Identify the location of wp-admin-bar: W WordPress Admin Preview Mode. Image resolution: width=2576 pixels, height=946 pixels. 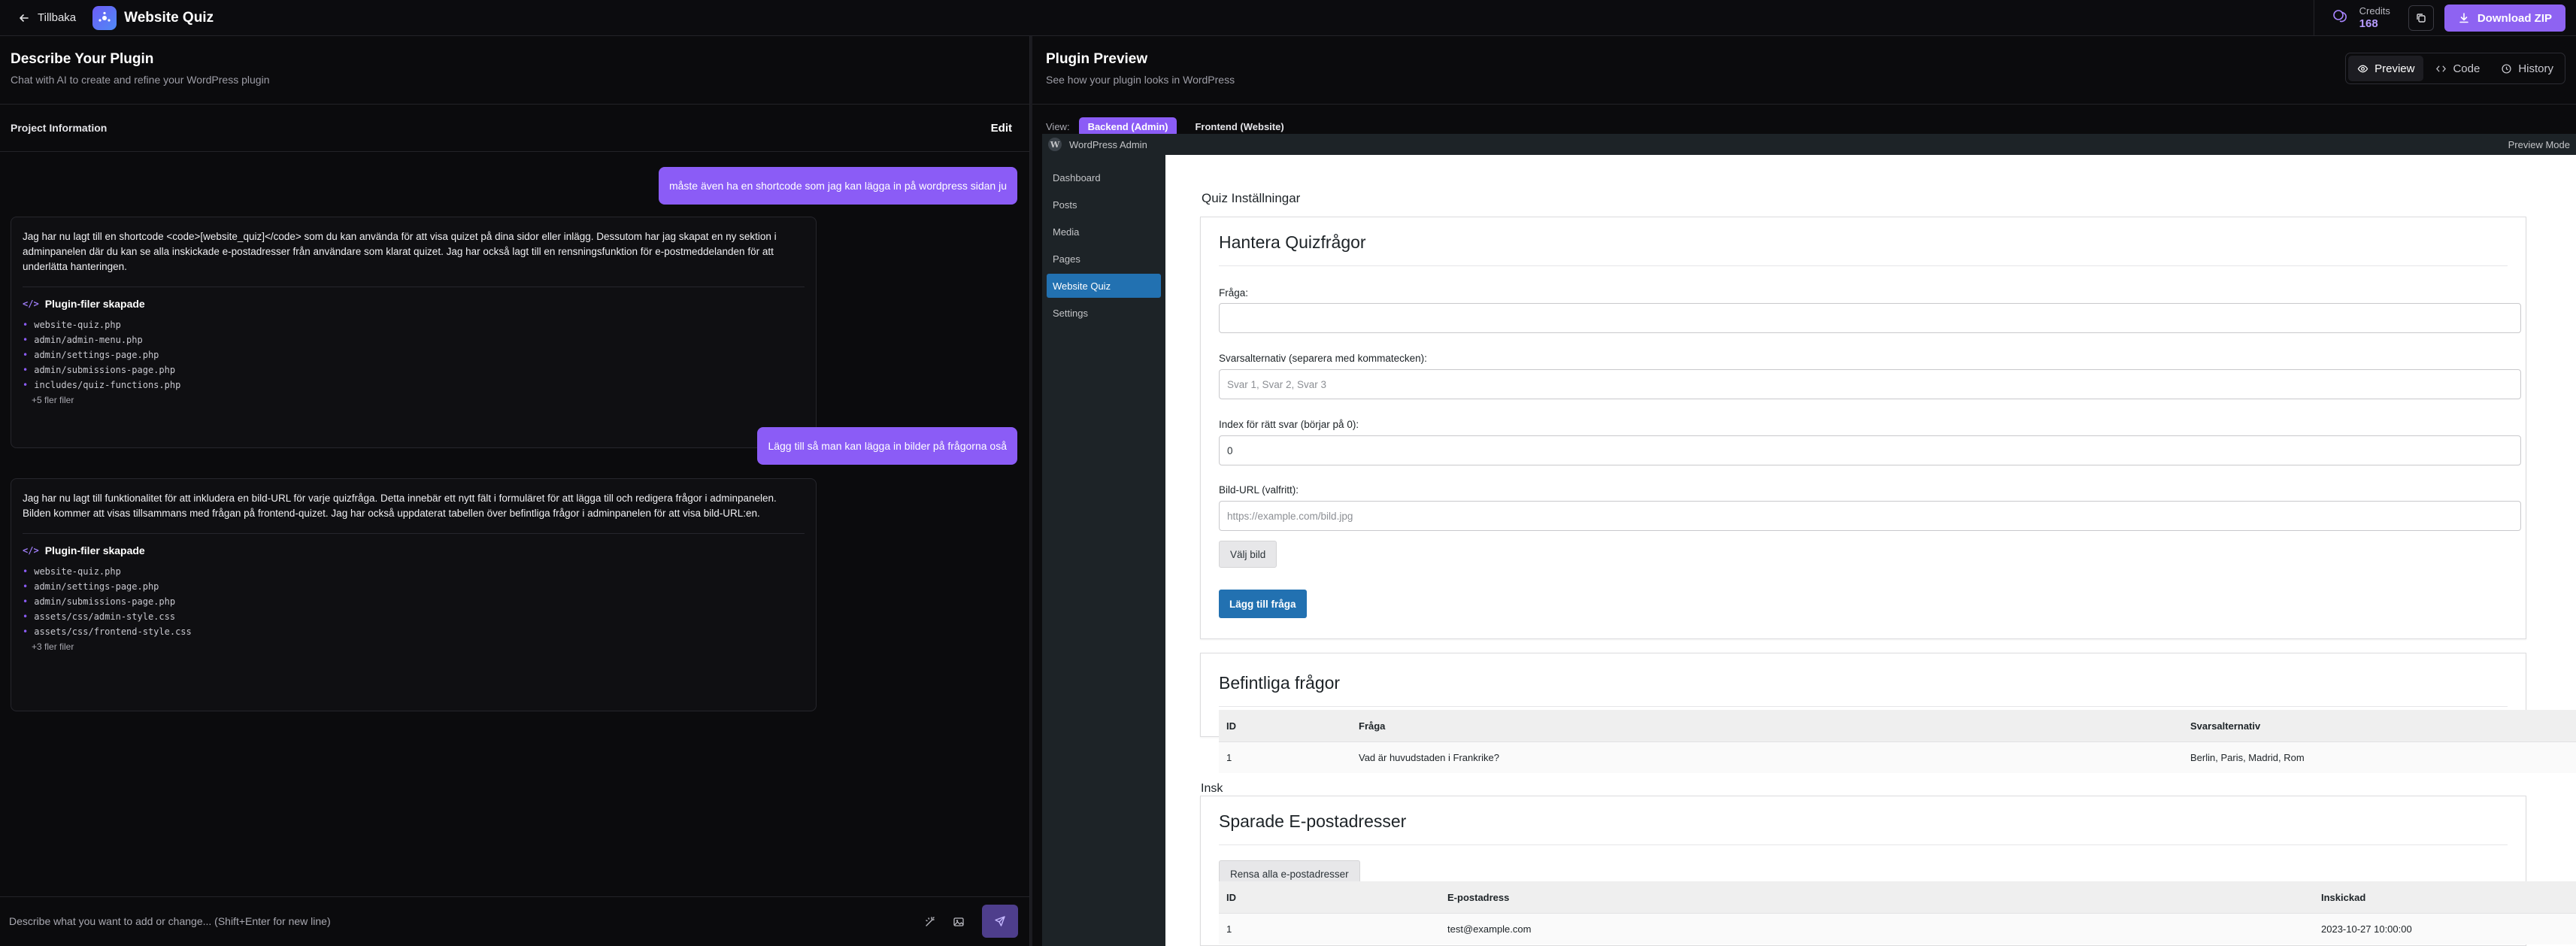
(1809, 144).